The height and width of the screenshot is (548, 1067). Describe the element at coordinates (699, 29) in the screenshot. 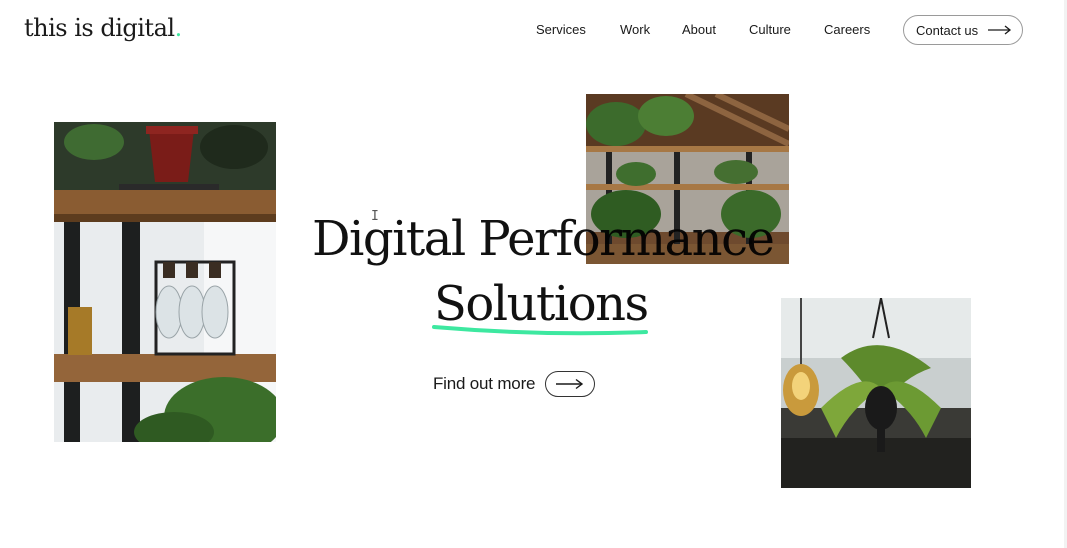

I see `nav-about: About` at that location.